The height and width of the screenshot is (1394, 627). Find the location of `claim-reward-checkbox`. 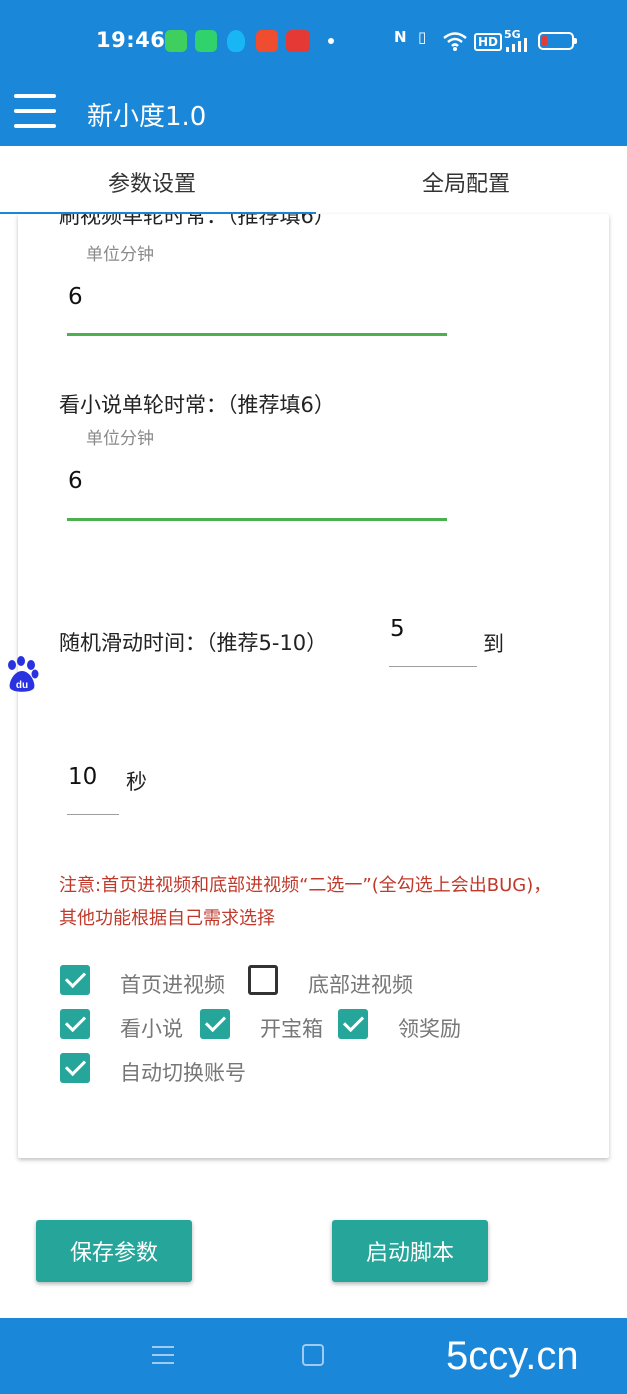

claim-reward-checkbox is located at coordinates (353, 1024).